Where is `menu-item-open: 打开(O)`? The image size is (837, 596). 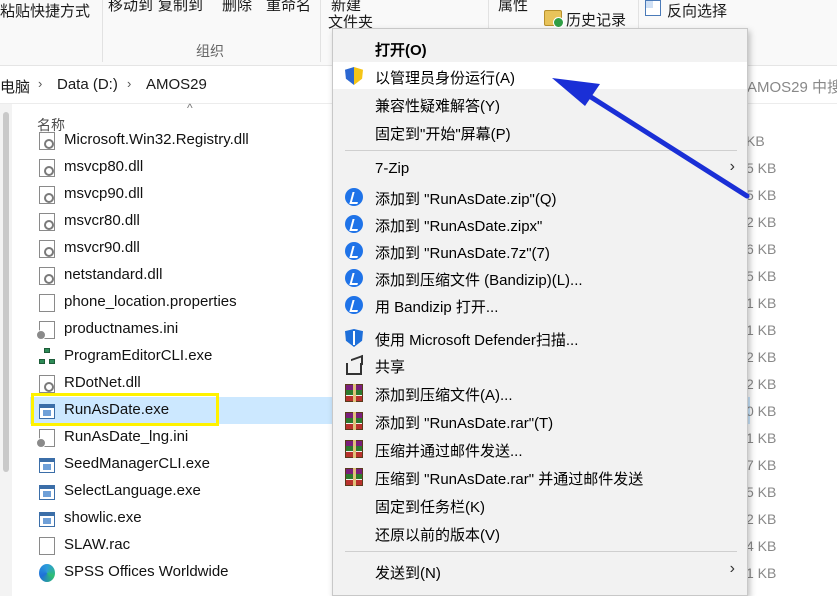 menu-item-open: 打开(O) is located at coordinates (540, 47).